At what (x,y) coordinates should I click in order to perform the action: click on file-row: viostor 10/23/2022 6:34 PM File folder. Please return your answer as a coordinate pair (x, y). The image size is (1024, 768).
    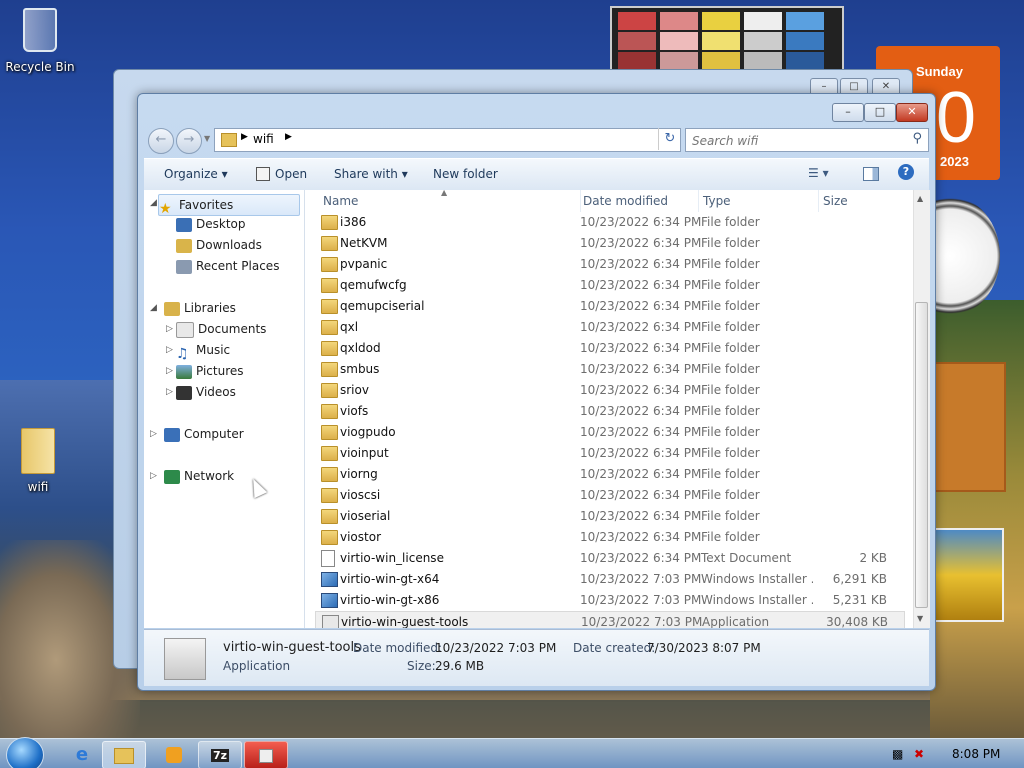
    Looking at the image, I should click on (610, 537).